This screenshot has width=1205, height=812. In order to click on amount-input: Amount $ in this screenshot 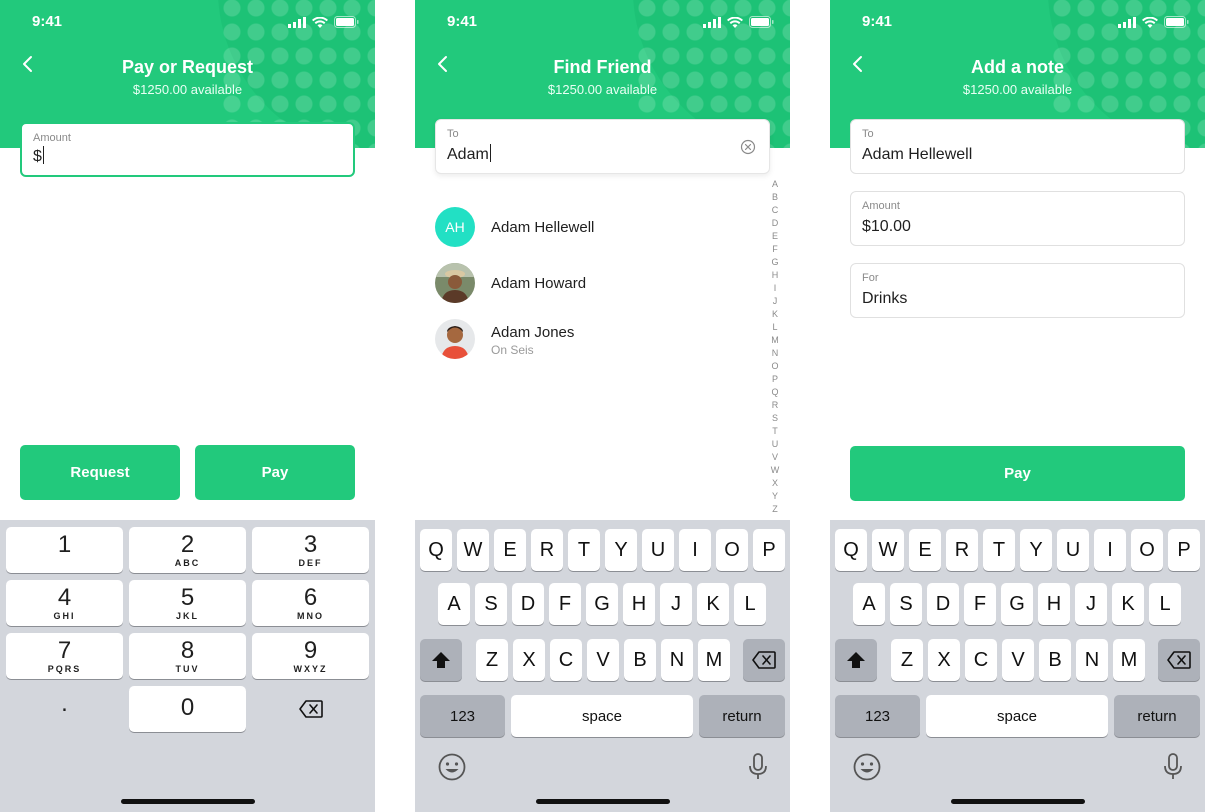, I will do `click(187, 149)`.